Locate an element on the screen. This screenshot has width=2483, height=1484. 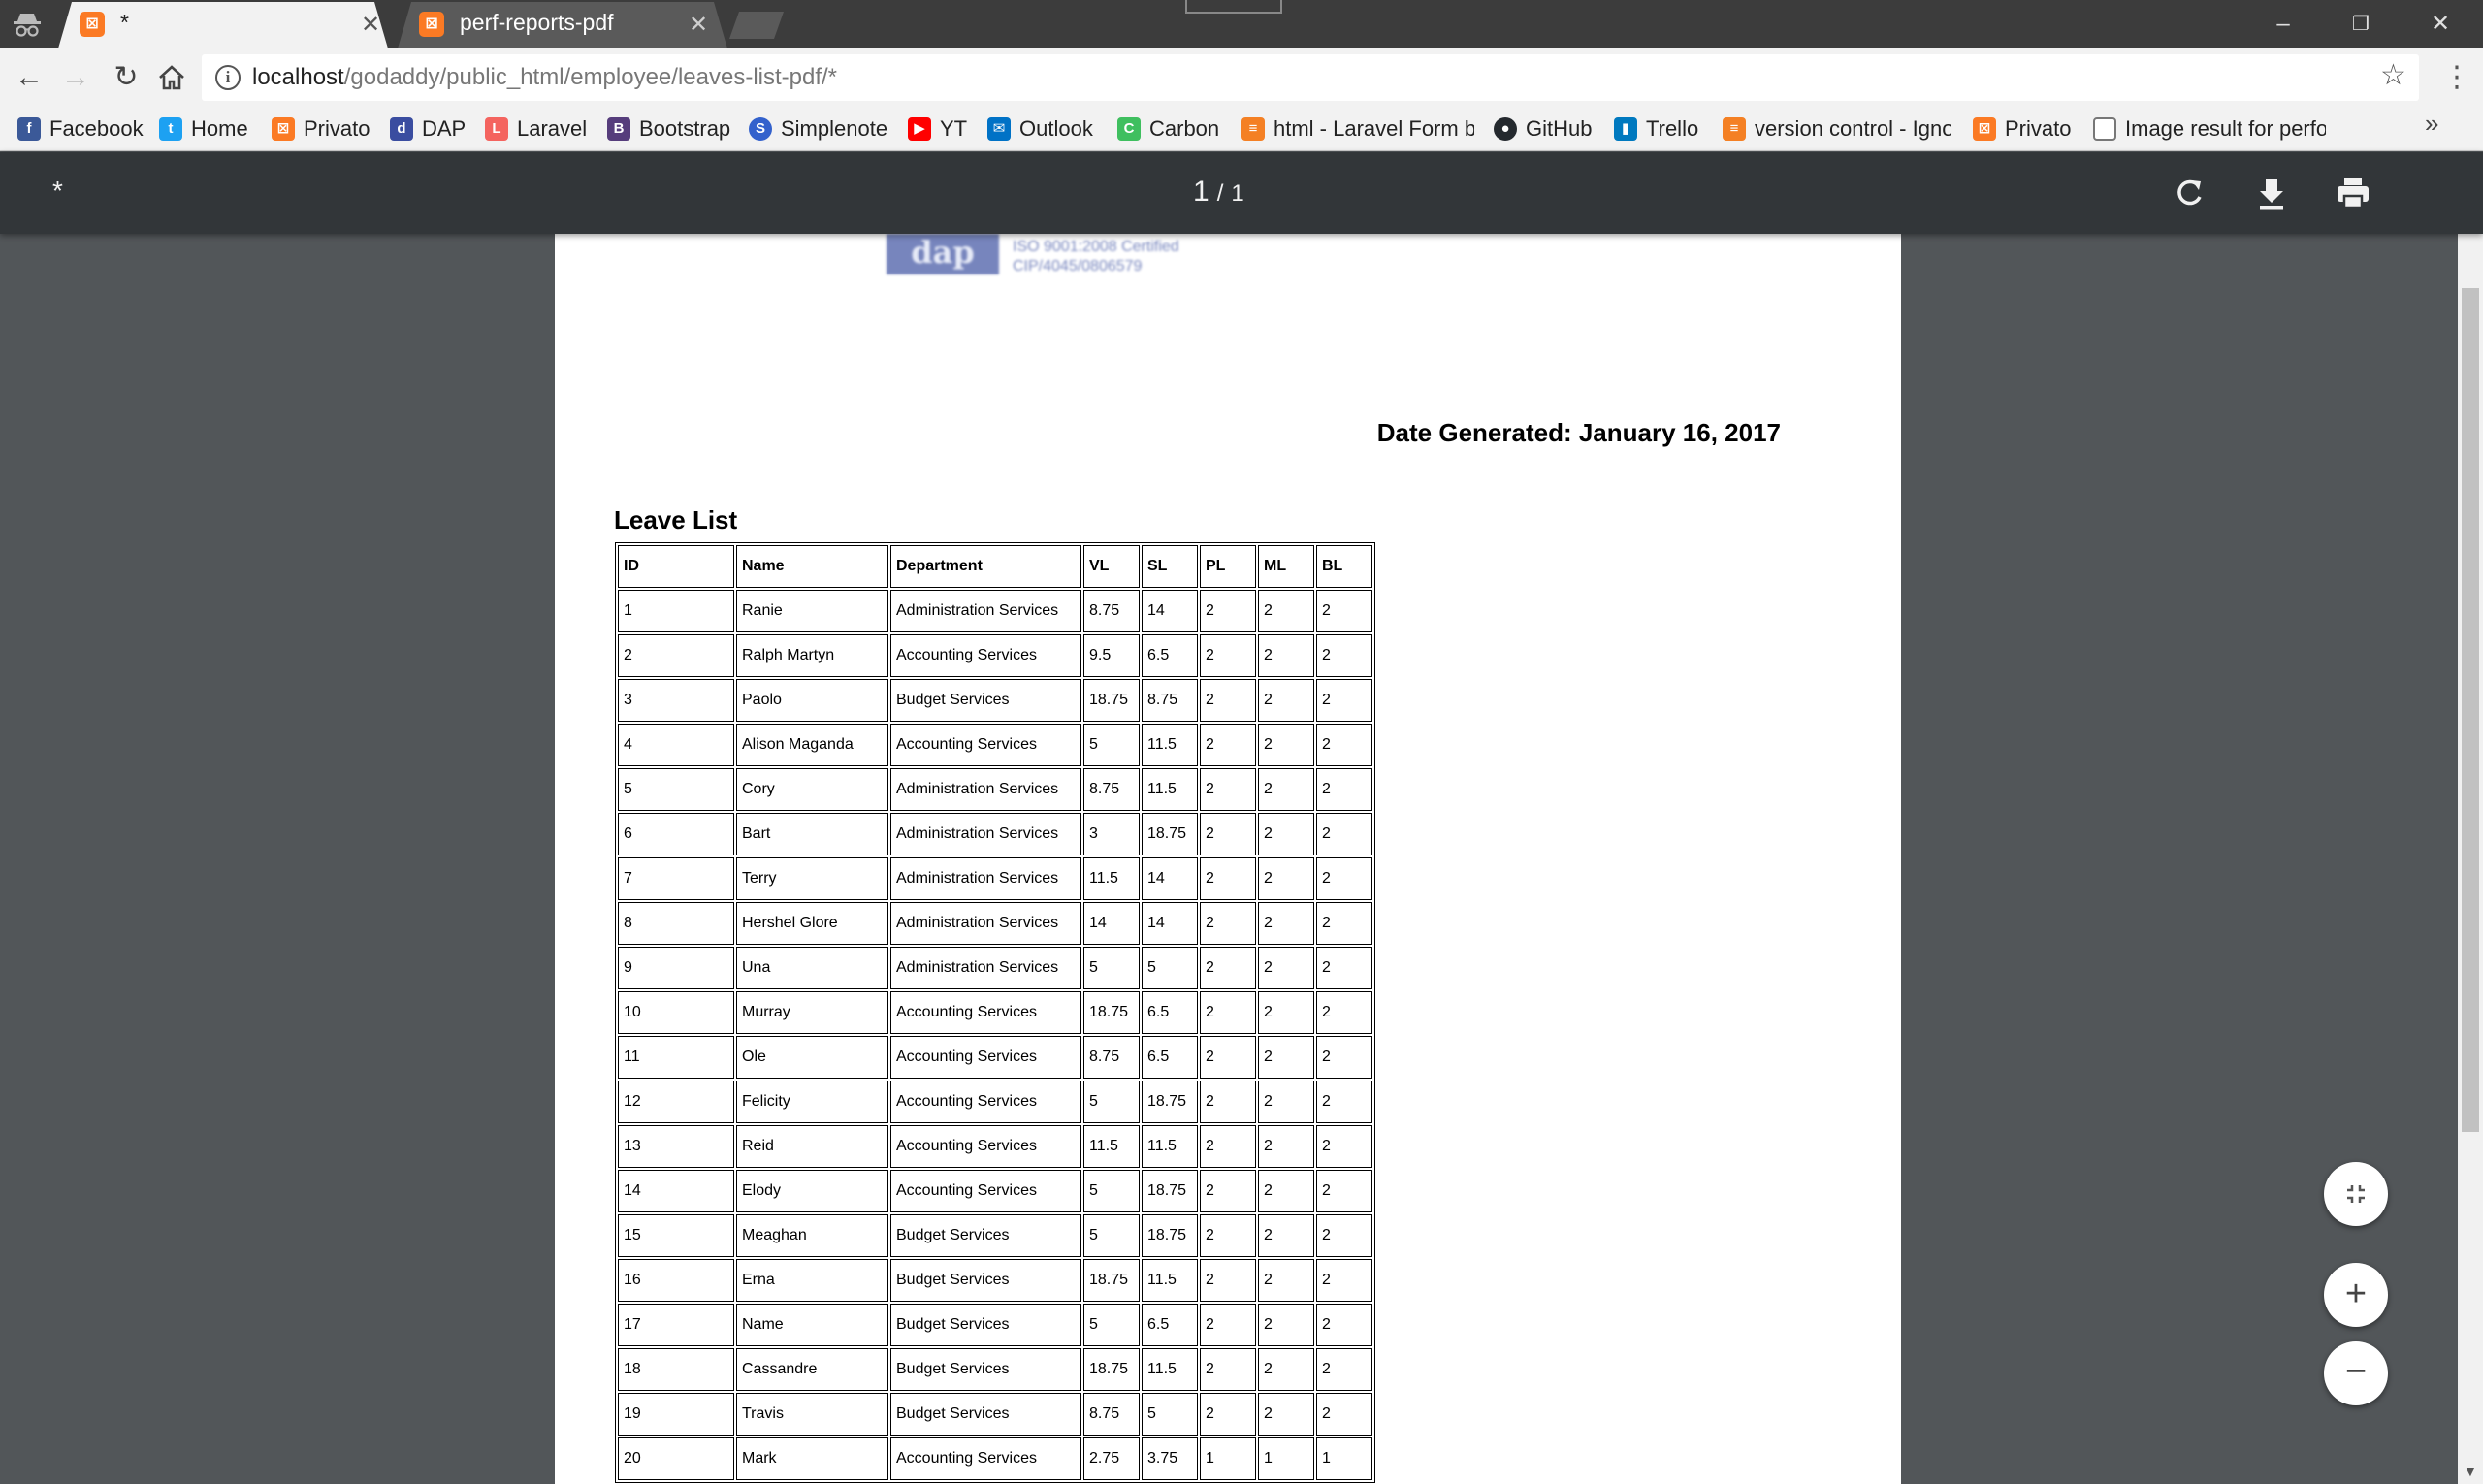
table-cell-id: 5 is located at coordinates (676, 789).